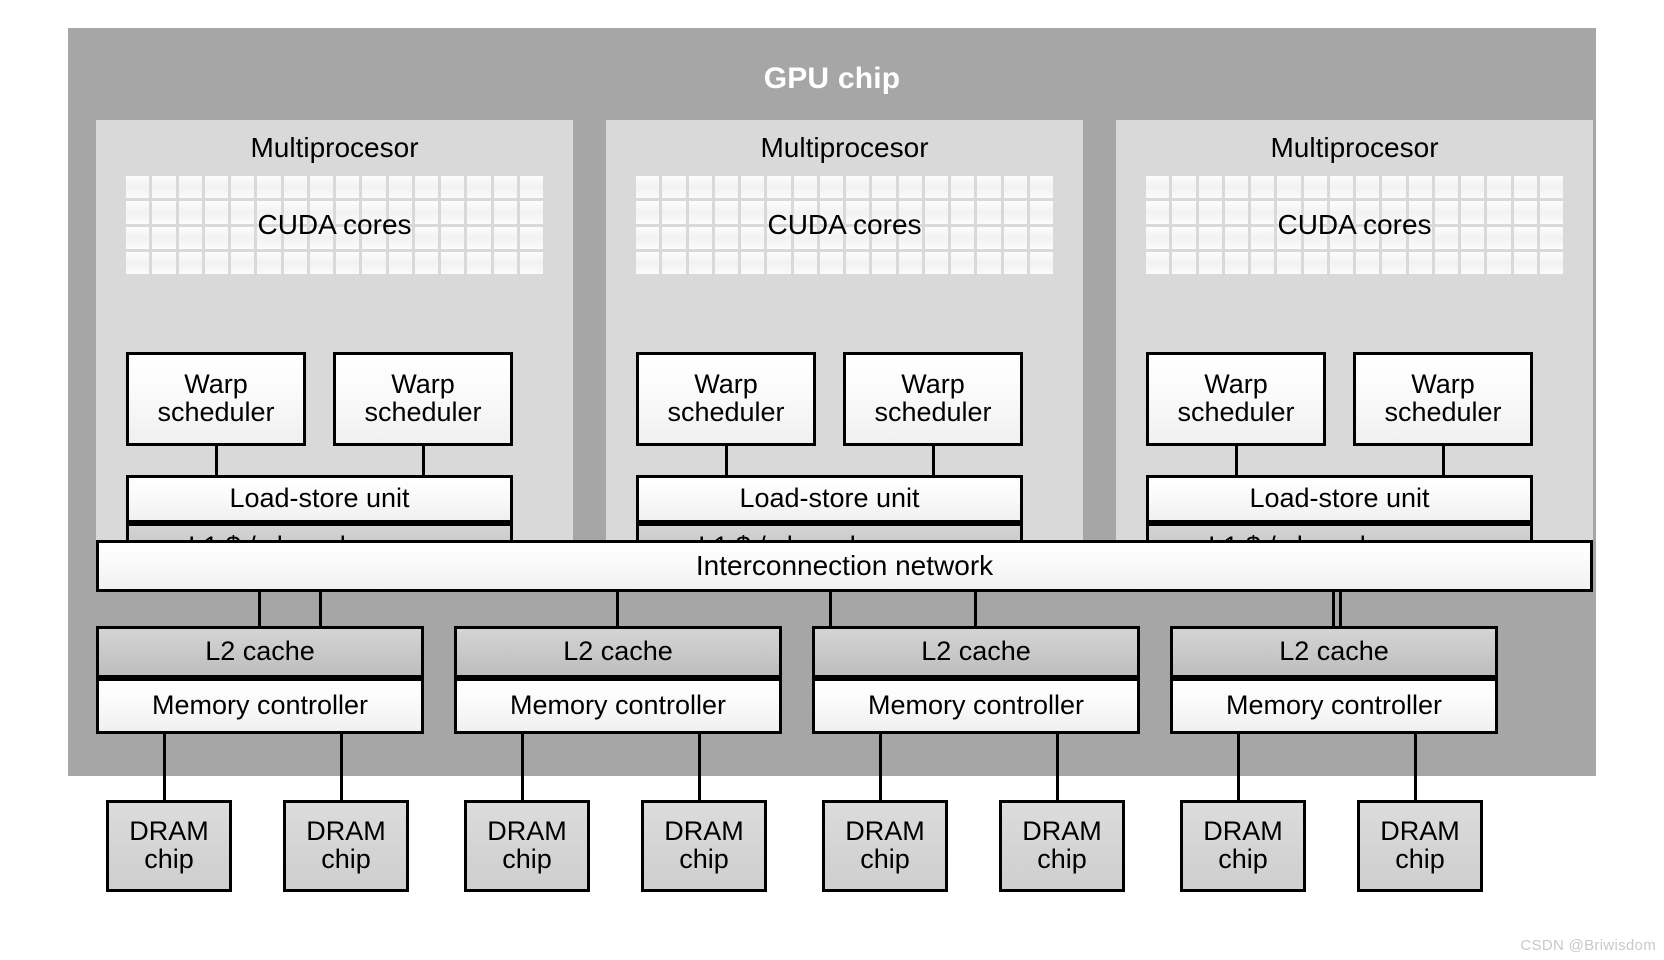 The width and height of the screenshot is (1664, 960). What do you see at coordinates (618, 652) in the screenshot?
I see `l2-cache-1: L2 cache` at bounding box center [618, 652].